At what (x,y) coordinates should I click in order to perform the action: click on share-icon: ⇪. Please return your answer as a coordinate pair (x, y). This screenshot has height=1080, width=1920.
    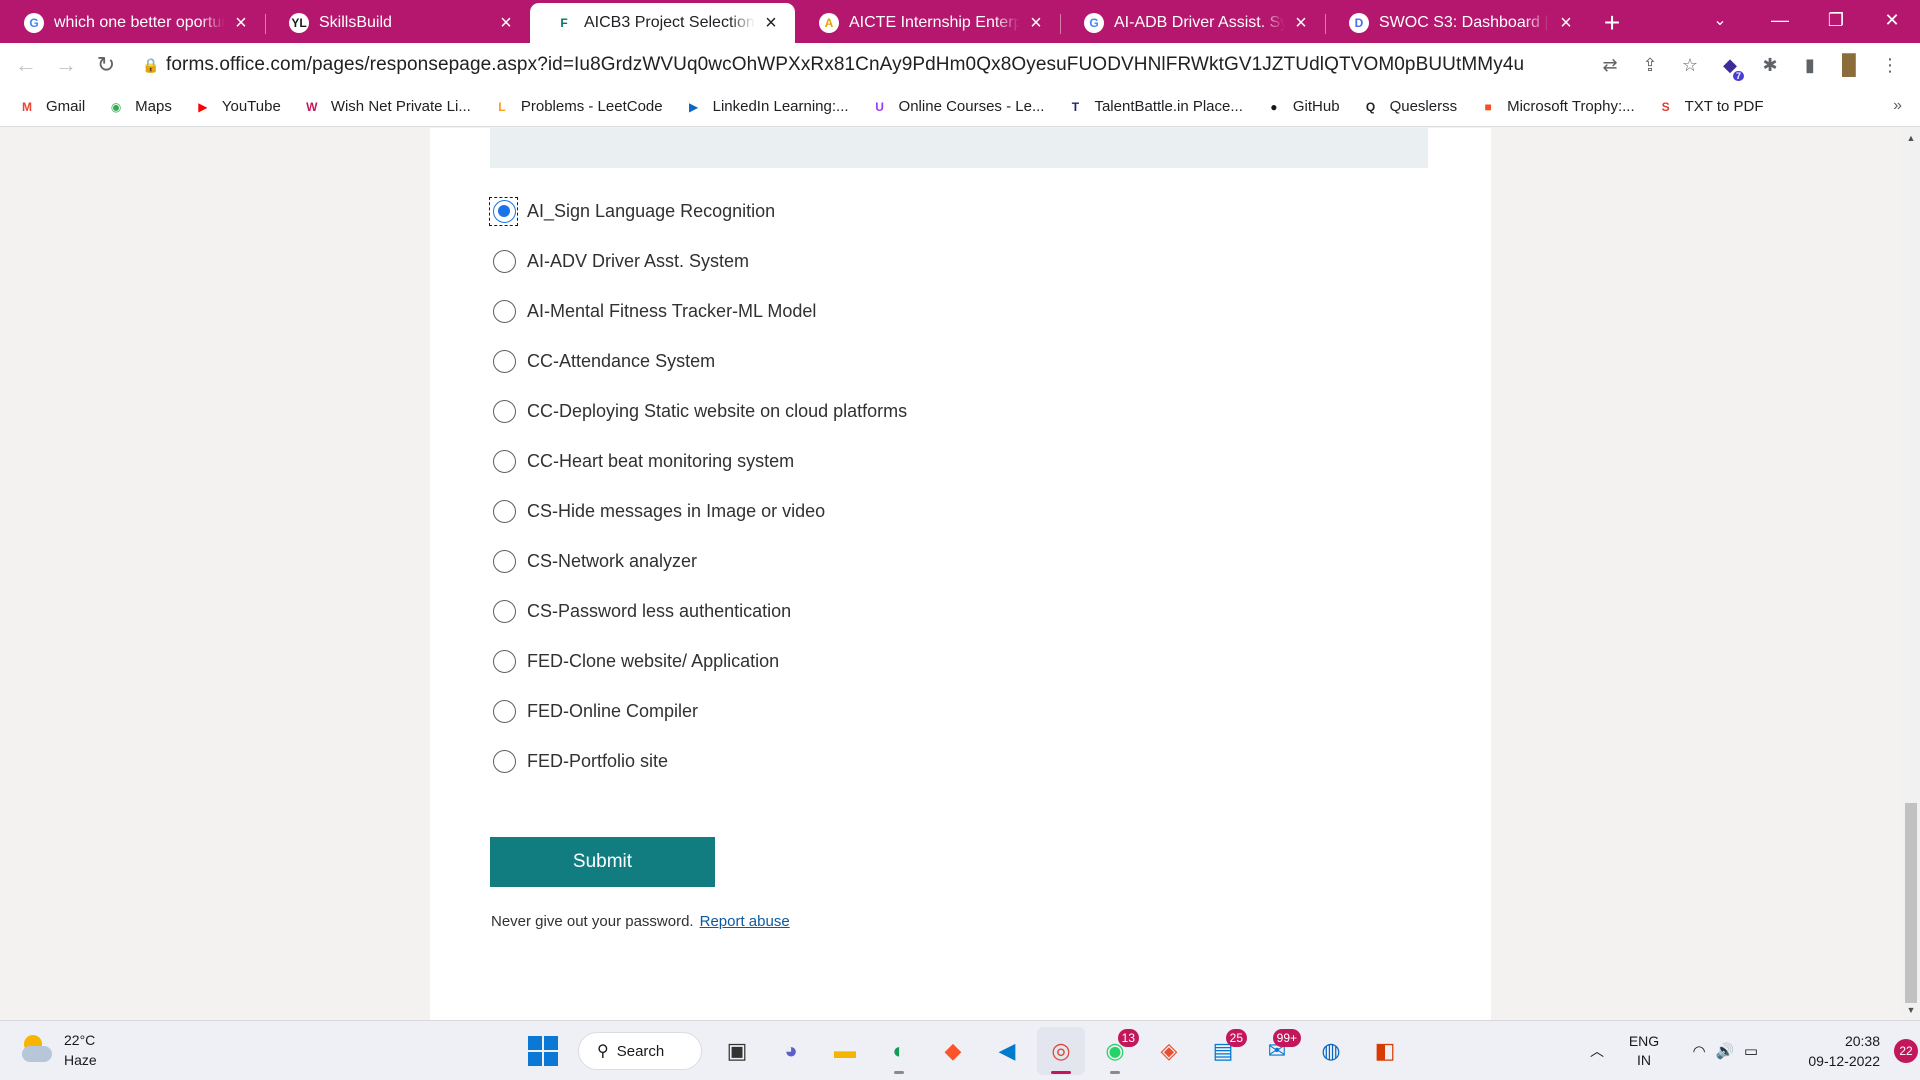
    Looking at the image, I should click on (1650, 65).